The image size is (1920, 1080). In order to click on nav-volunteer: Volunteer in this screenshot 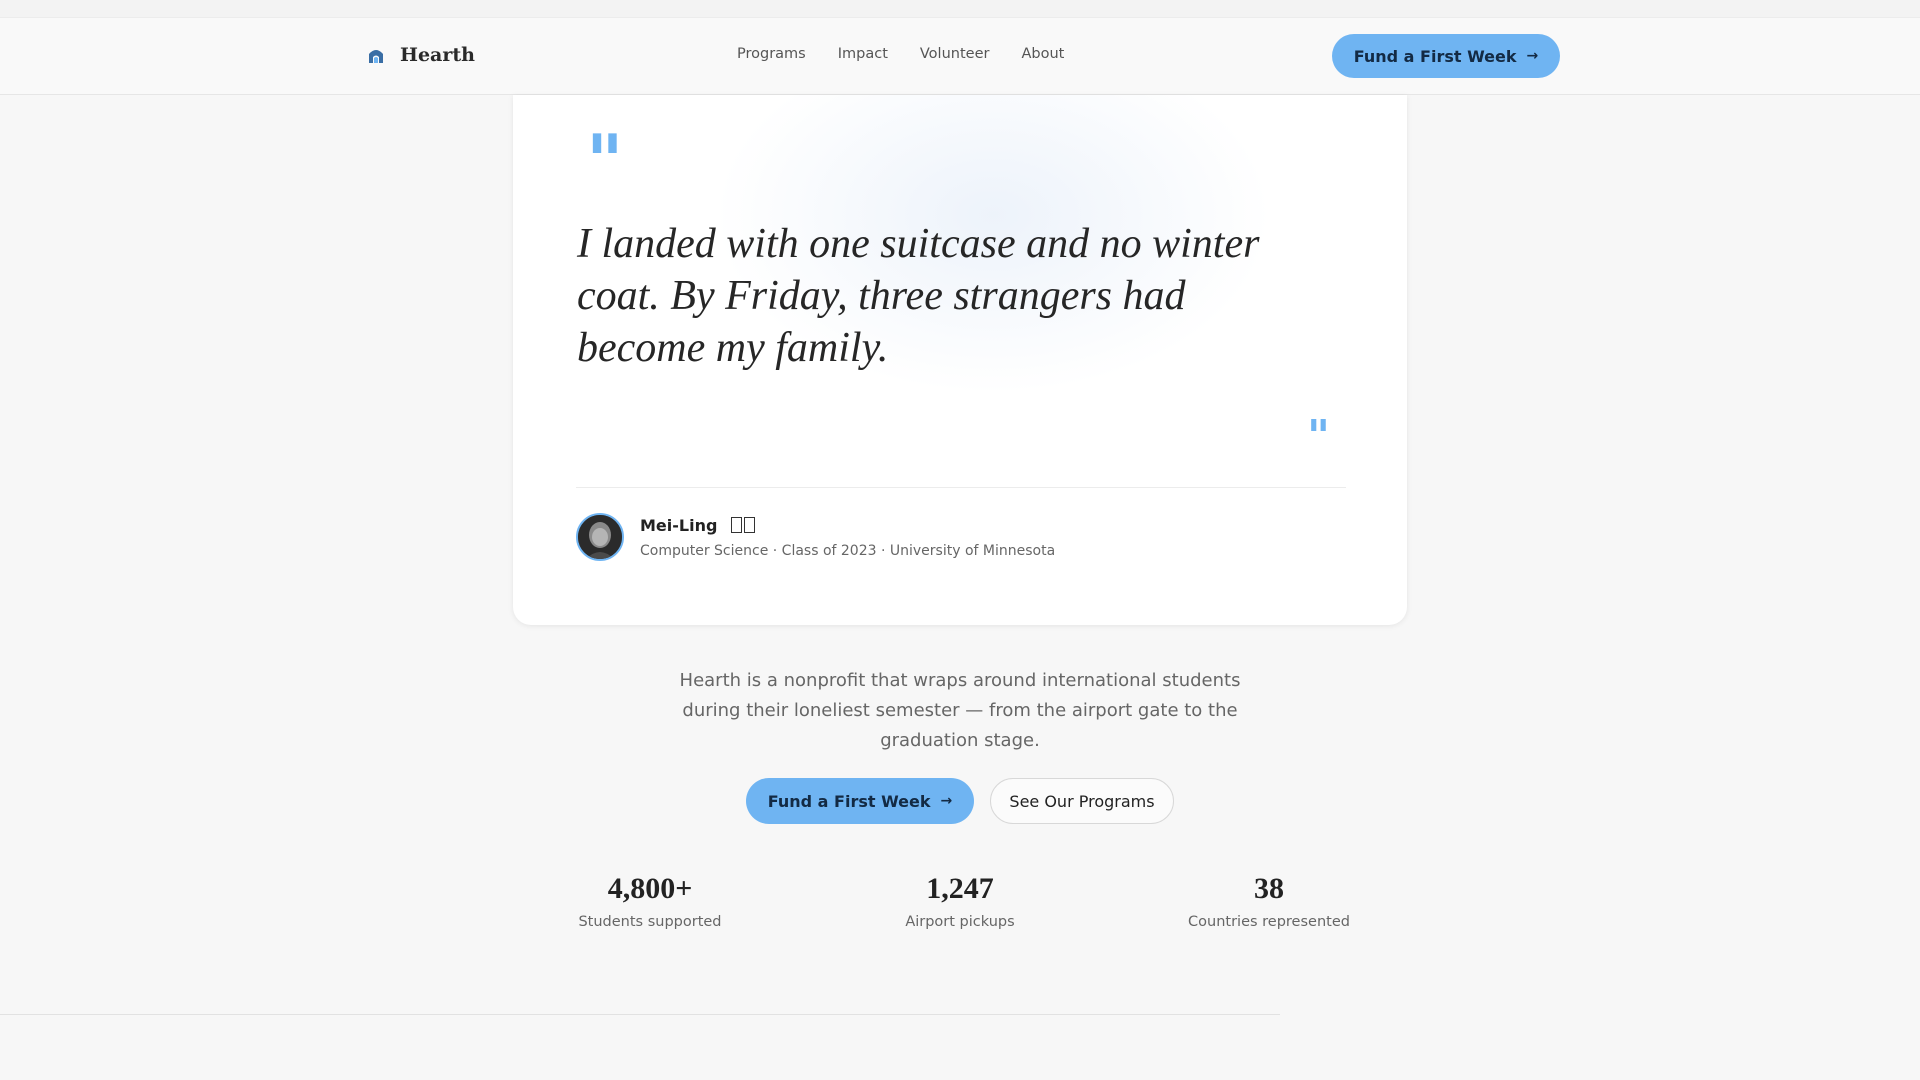, I will do `click(955, 54)`.